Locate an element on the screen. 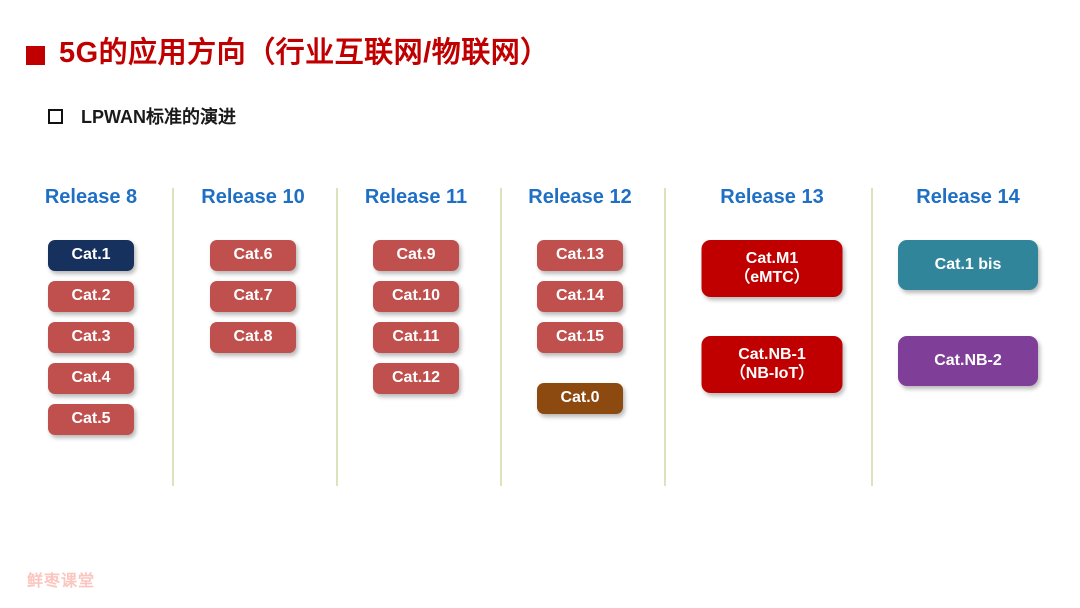 The height and width of the screenshot is (608, 1080). release-column-header: Release 13 is located at coordinates (772, 197).